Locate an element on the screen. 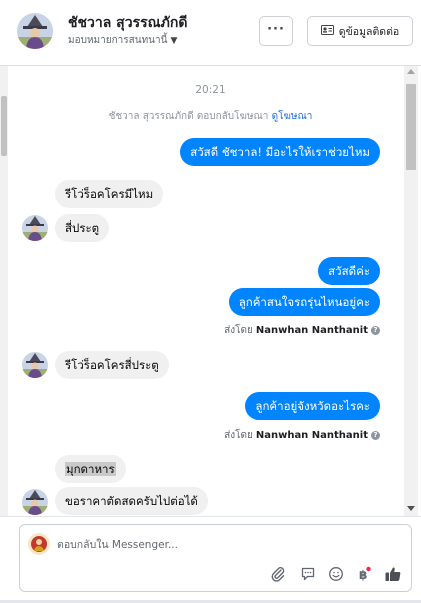 The width and height of the screenshot is (421, 603). scrollbar-thumb is located at coordinates (411, 127).